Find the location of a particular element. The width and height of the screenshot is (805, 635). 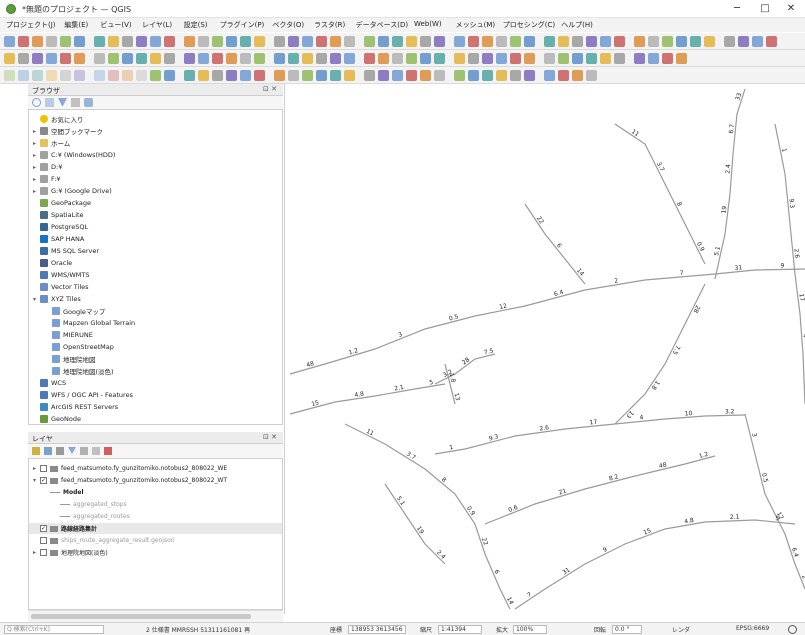

menu-item: 編集(E) is located at coordinates (76, 25).